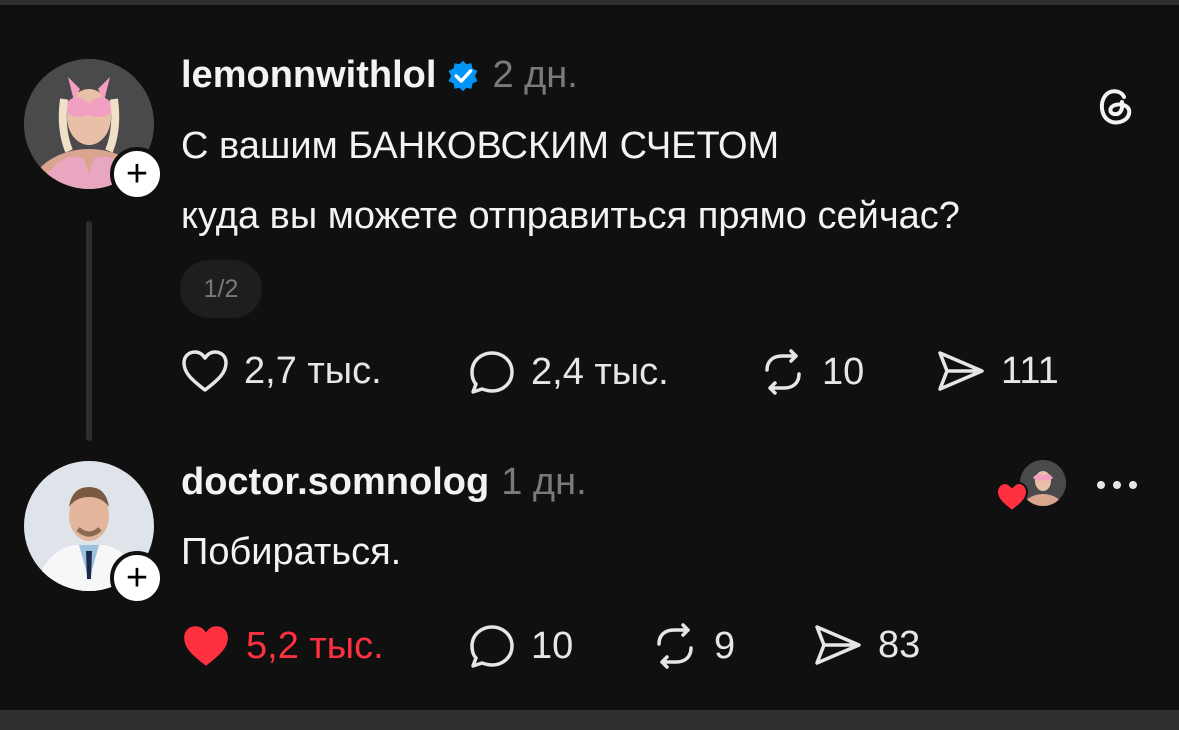  I want to click on reply-username: doctor.somnolog, so click(335, 482).